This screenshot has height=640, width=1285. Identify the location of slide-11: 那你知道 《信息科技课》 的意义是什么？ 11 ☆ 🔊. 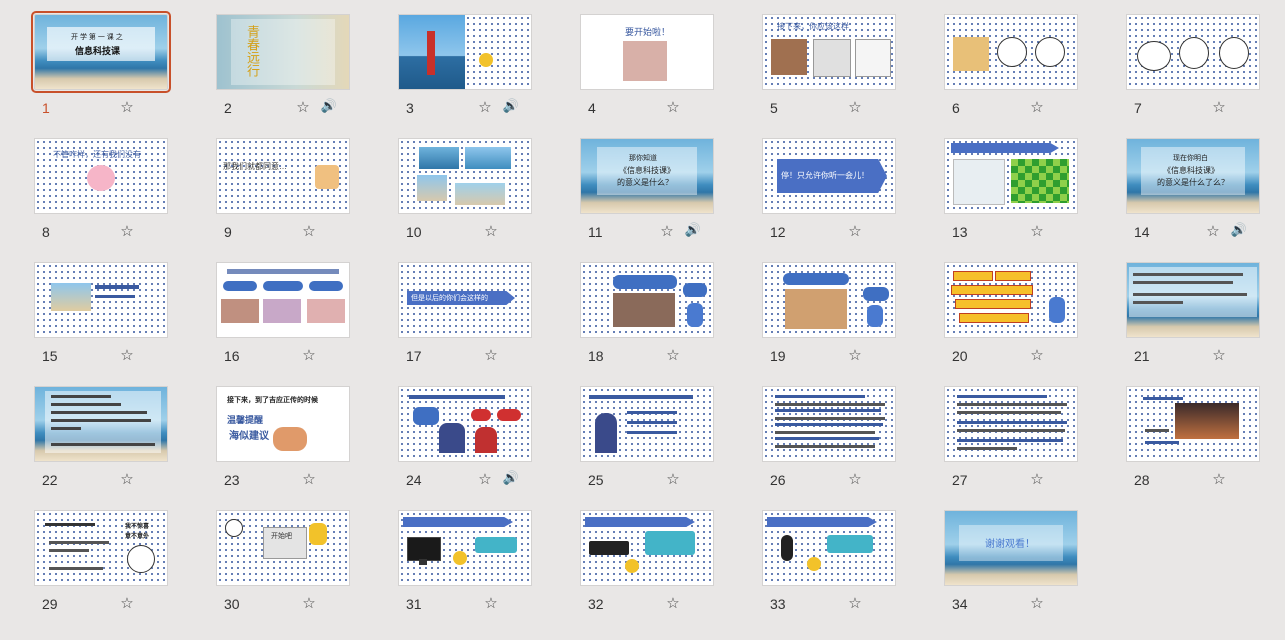
(647, 190).